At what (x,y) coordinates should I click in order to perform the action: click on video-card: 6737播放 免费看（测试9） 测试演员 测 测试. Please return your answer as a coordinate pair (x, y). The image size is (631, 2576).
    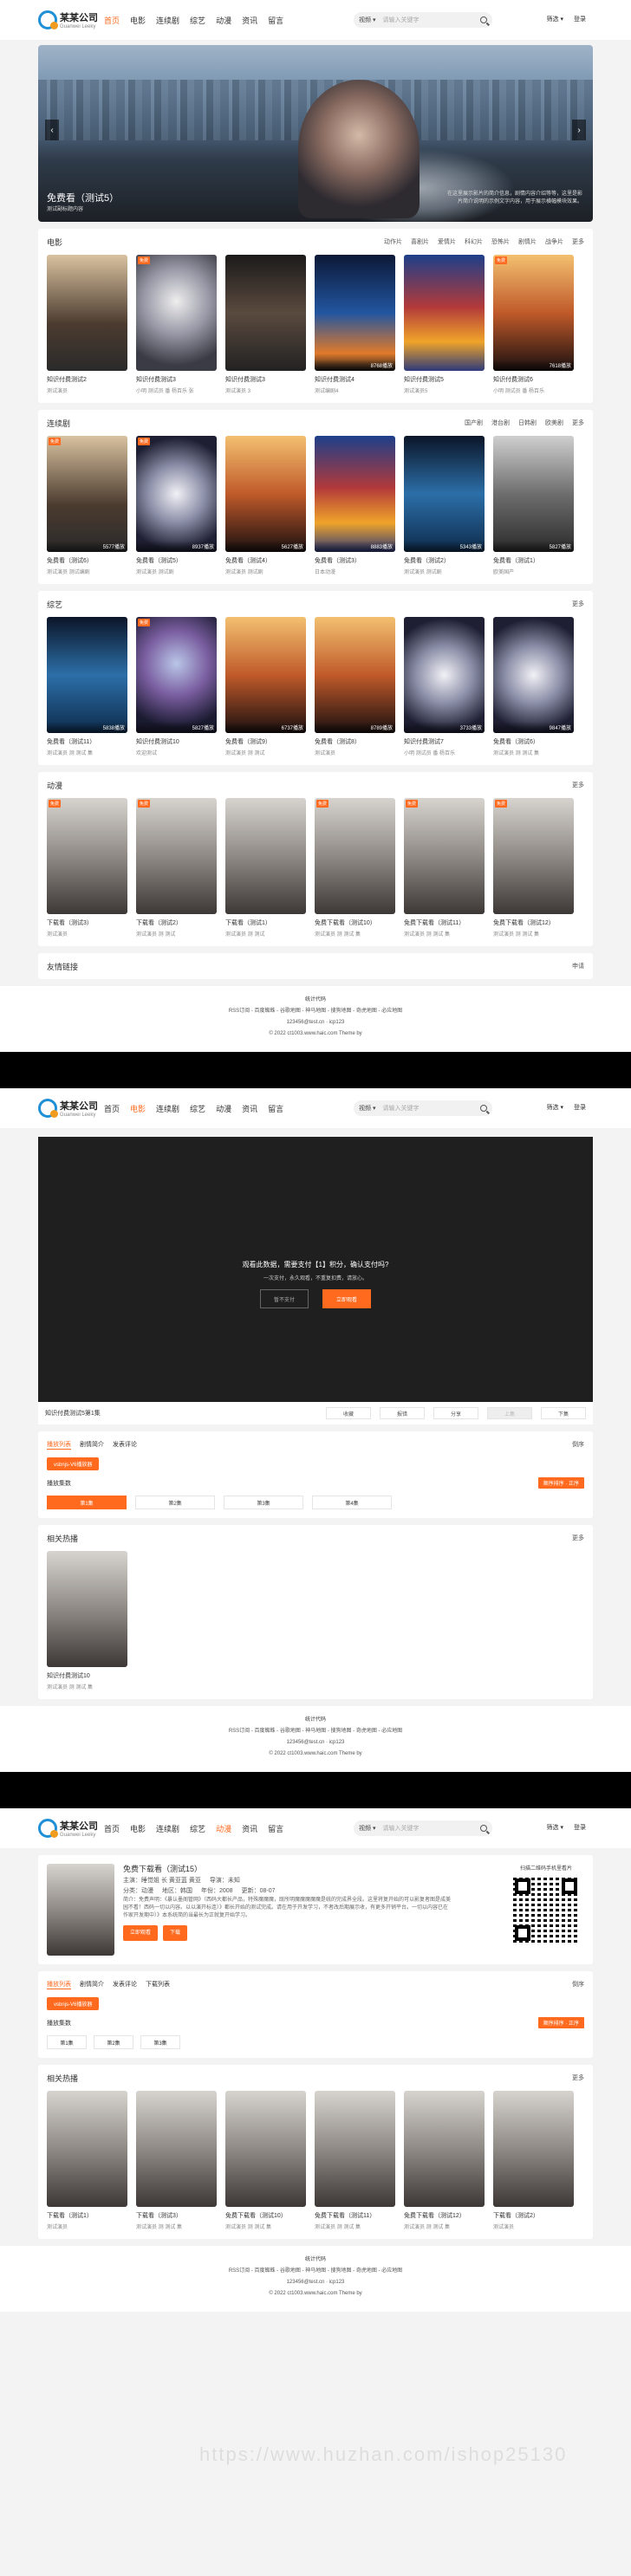
    Looking at the image, I should click on (265, 687).